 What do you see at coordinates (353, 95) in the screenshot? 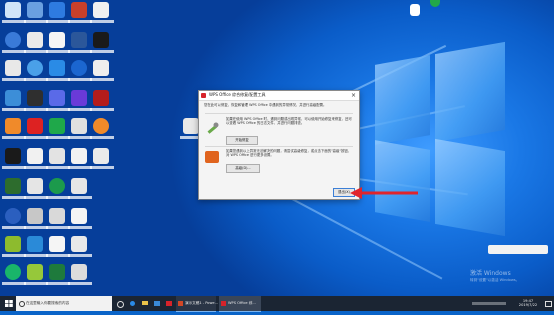
I see `close-icon: ×` at bounding box center [353, 95].